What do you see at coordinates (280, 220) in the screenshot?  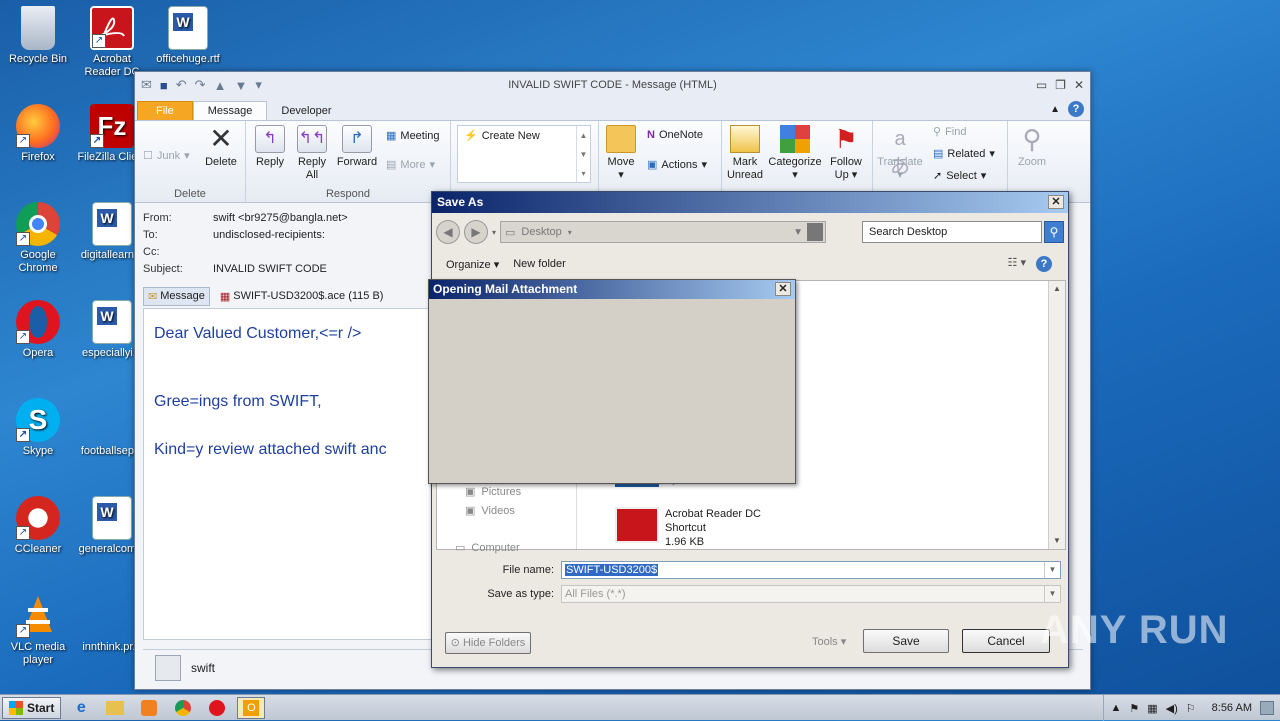 I see `from-value: swift <br9275@bangla.net>` at bounding box center [280, 220].